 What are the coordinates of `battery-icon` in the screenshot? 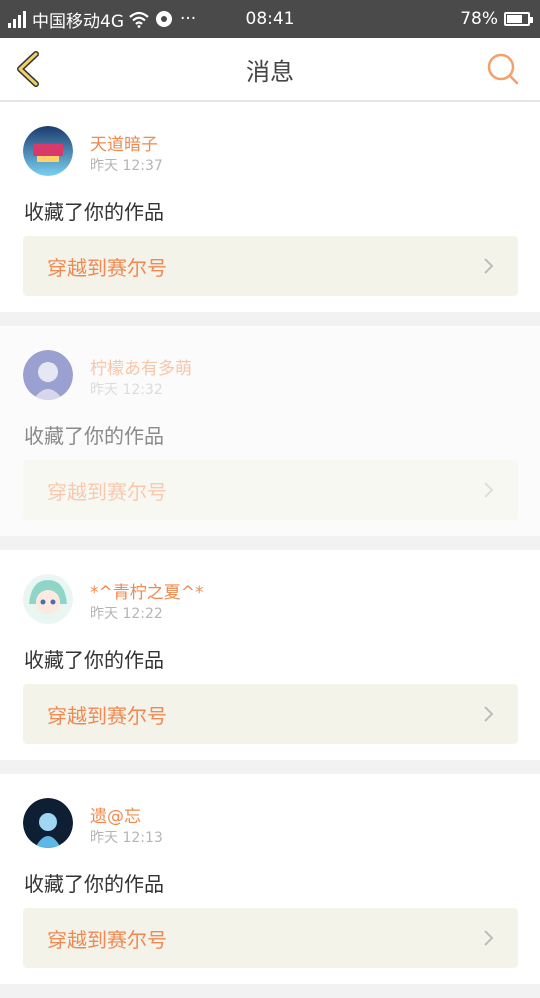 It's located at (518, 19).